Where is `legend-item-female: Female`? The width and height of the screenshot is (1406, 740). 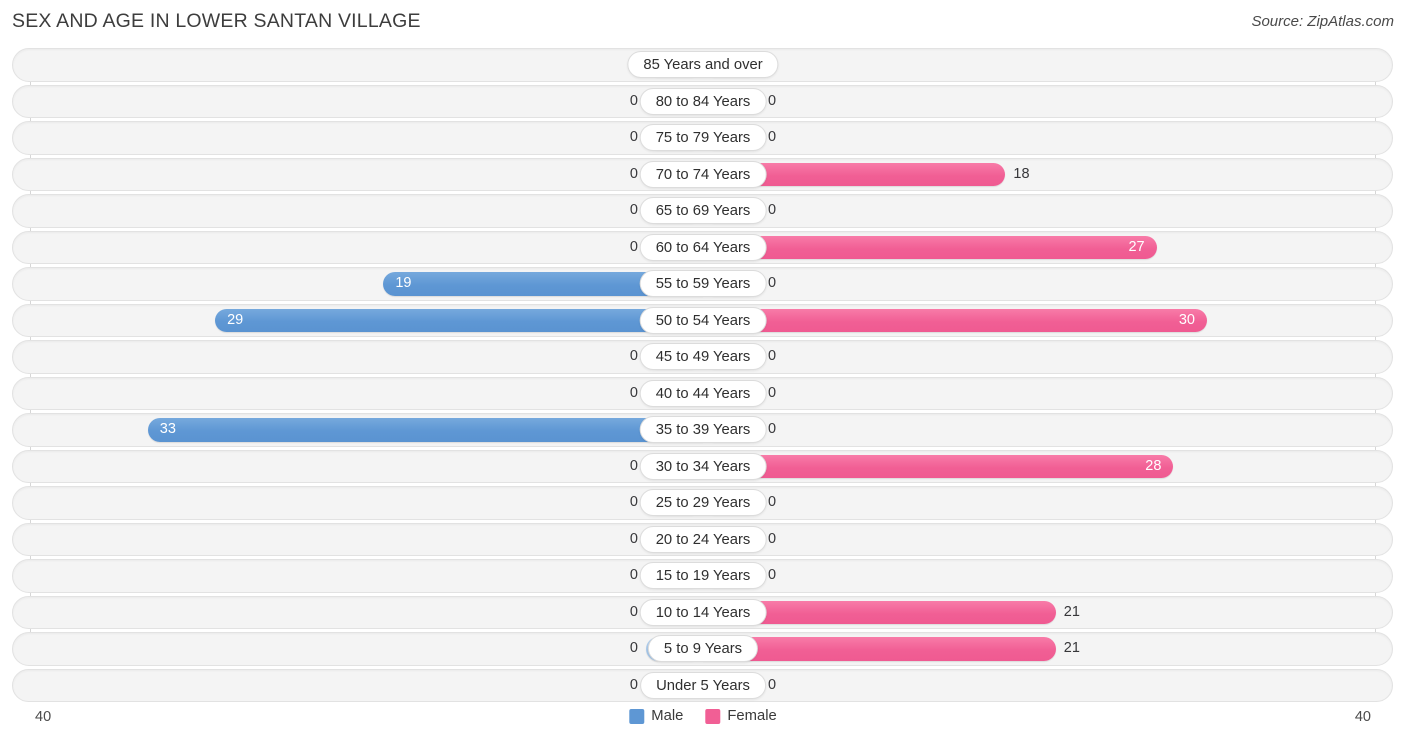 legend-item-female: Female is located at coordinates (741, 716).